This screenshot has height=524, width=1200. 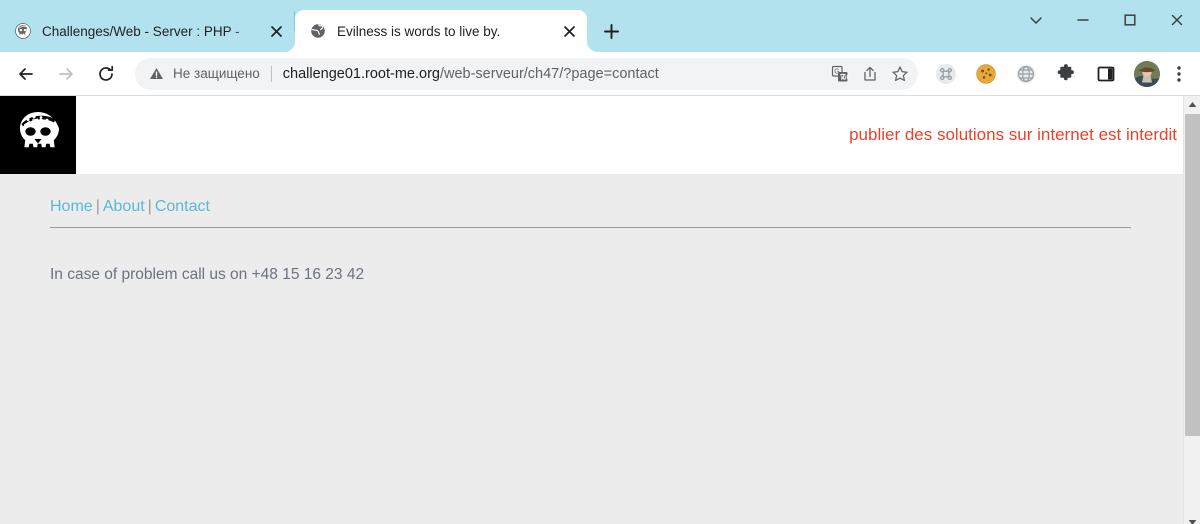 What do you see at coordinates (271, 73) in the screenshot?
I see `omnibox-divider` at bounding box center [271, 73].